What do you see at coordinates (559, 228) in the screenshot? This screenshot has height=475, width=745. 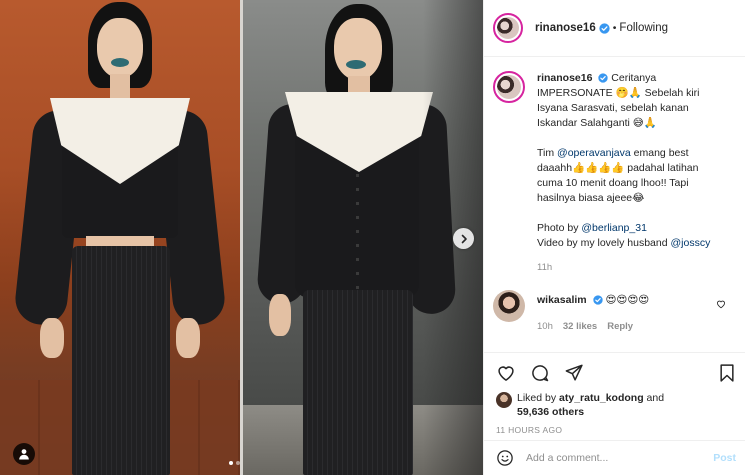 I see `caption-text-part: Photo by` at bounding box center [559, 228].